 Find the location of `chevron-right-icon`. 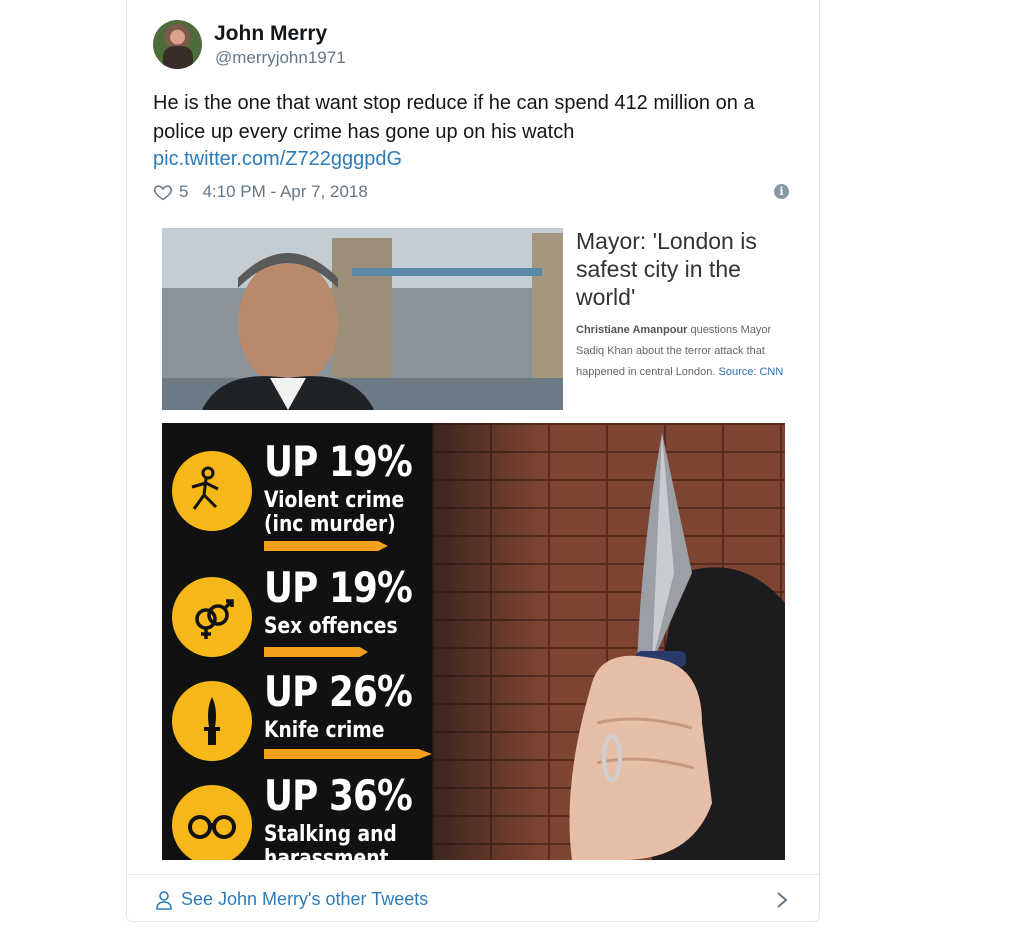

chevron-right-icon is located at coordinates (782, 900).